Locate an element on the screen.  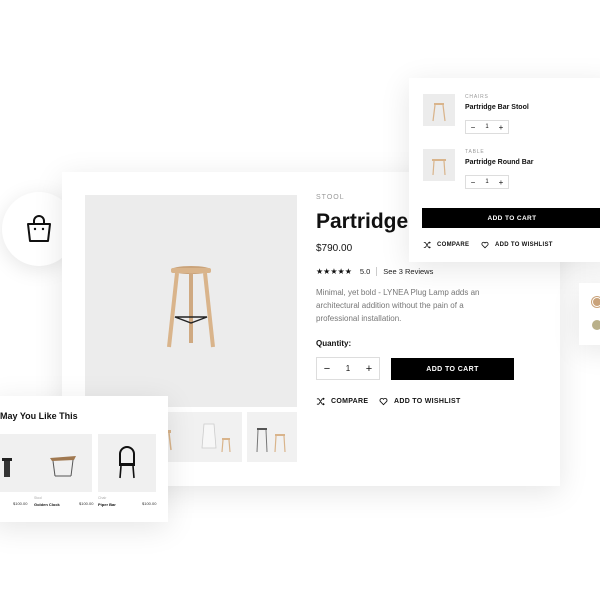
cart-item-name: Partridge Bar Stool is located at coordinates (497, 107).